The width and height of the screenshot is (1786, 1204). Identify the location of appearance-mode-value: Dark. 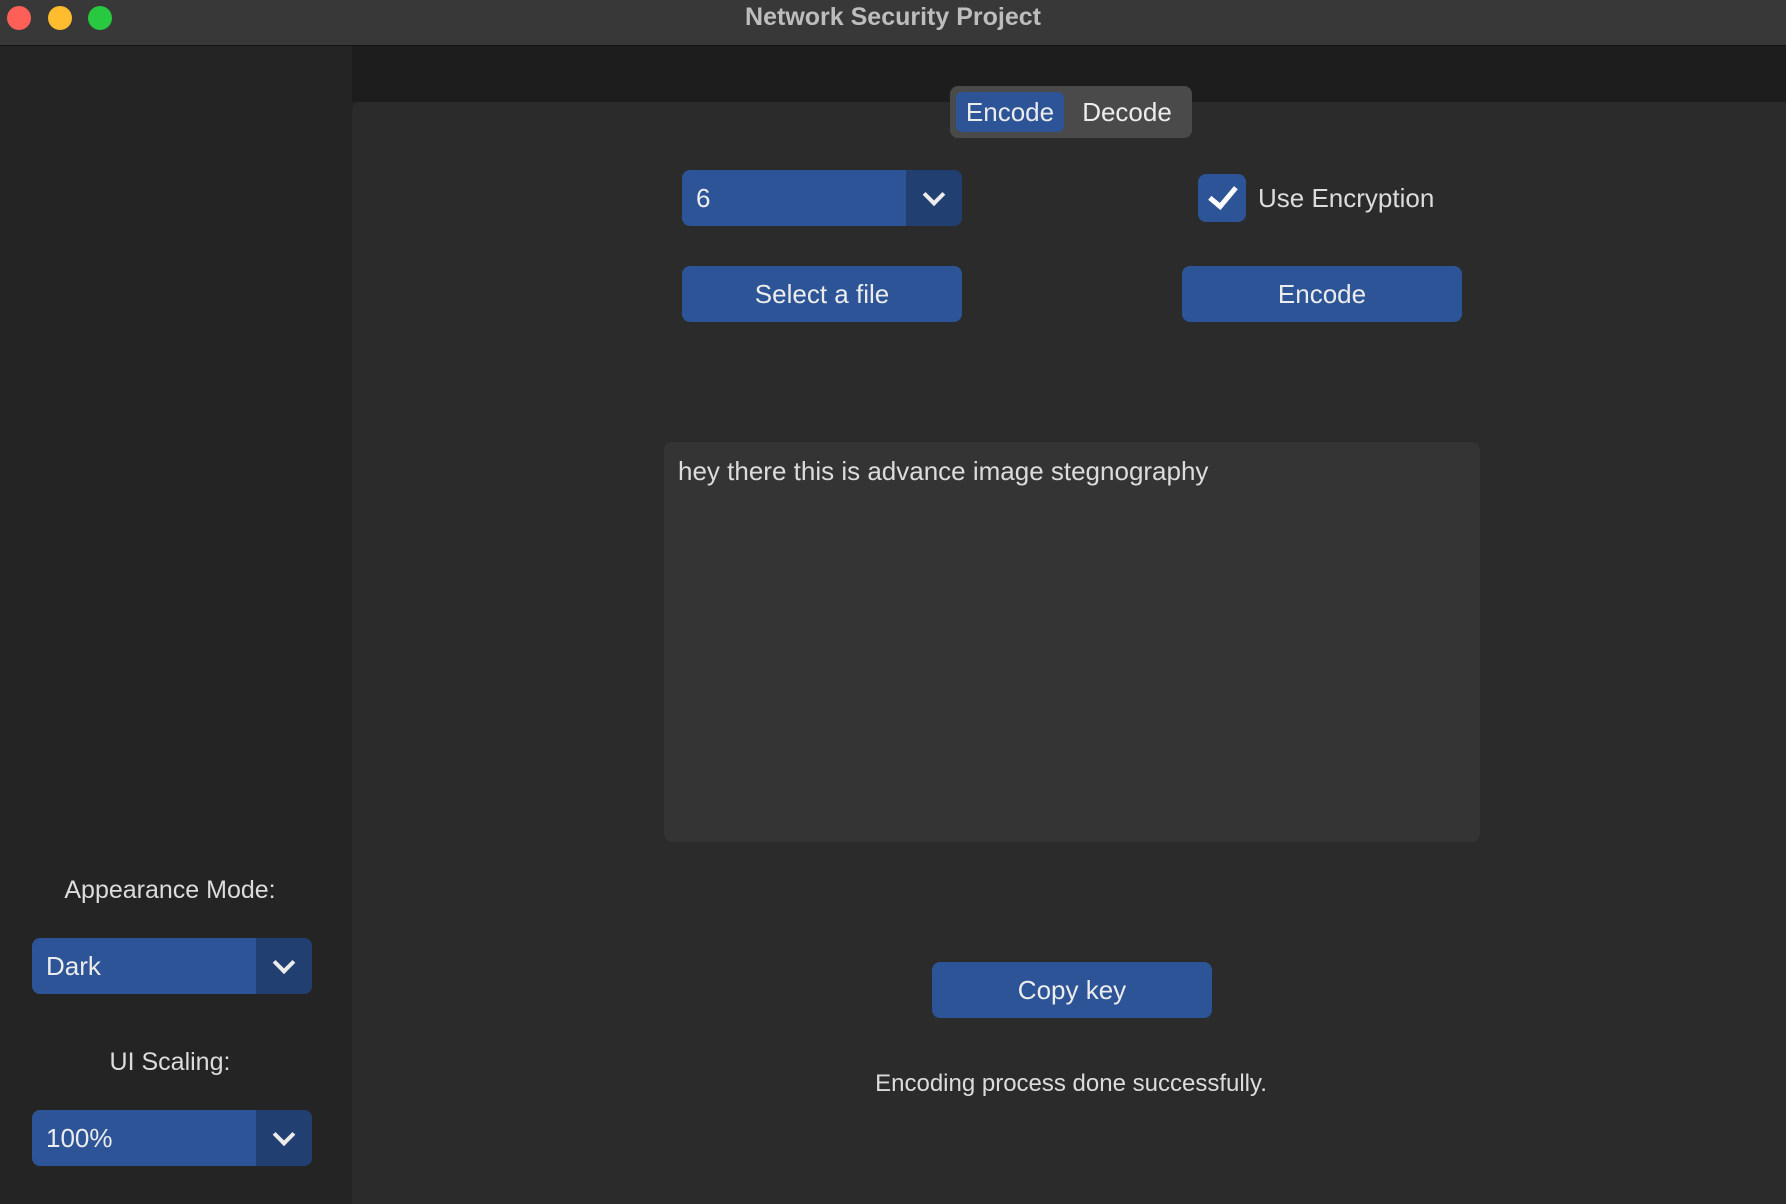
(73, 966).